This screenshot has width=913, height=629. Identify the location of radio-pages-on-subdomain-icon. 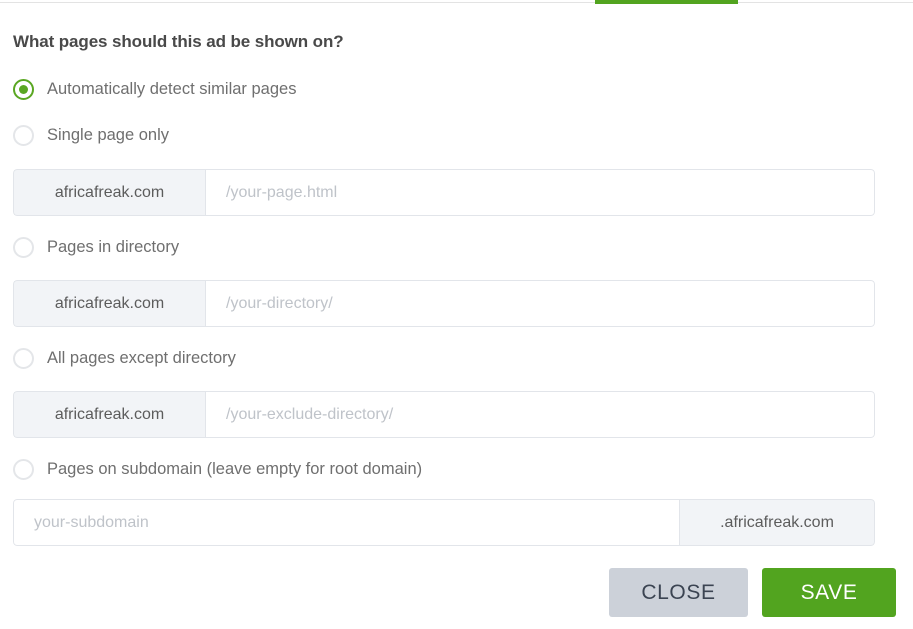
(23, 469).